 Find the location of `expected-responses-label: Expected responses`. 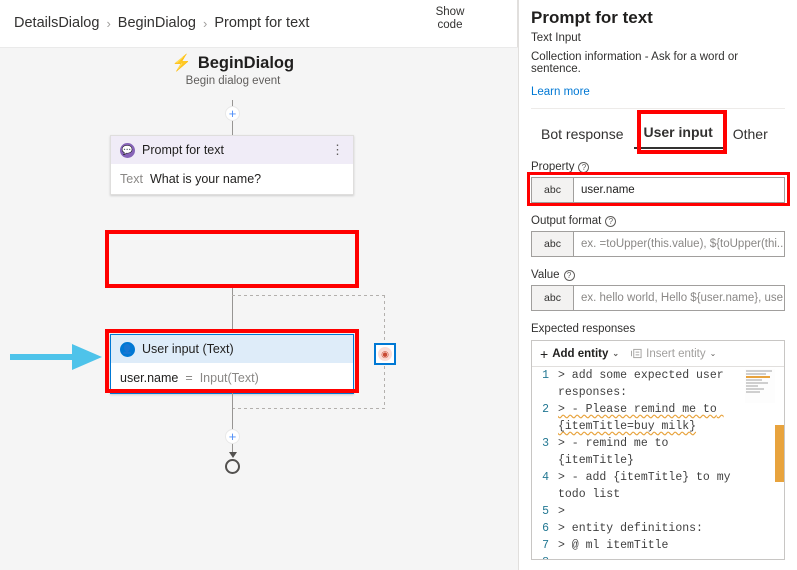

expected-responses-label: Expected responses is located at coordinates (583, 329).